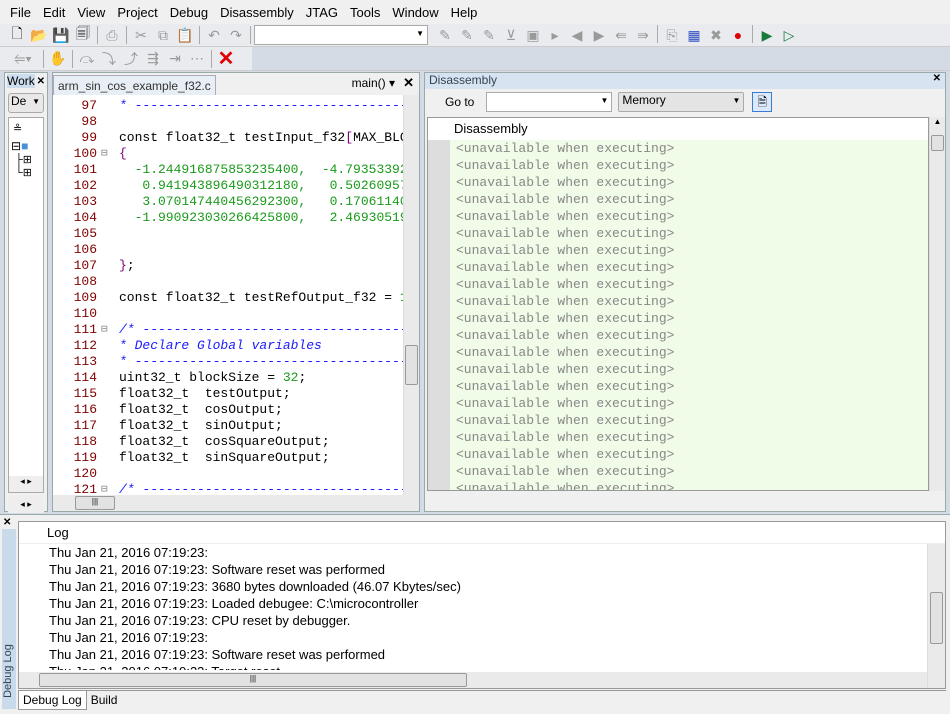 This screenshot has height=714, width=950. I want to click on new-file-icon: 🗋, so click(17, 35).